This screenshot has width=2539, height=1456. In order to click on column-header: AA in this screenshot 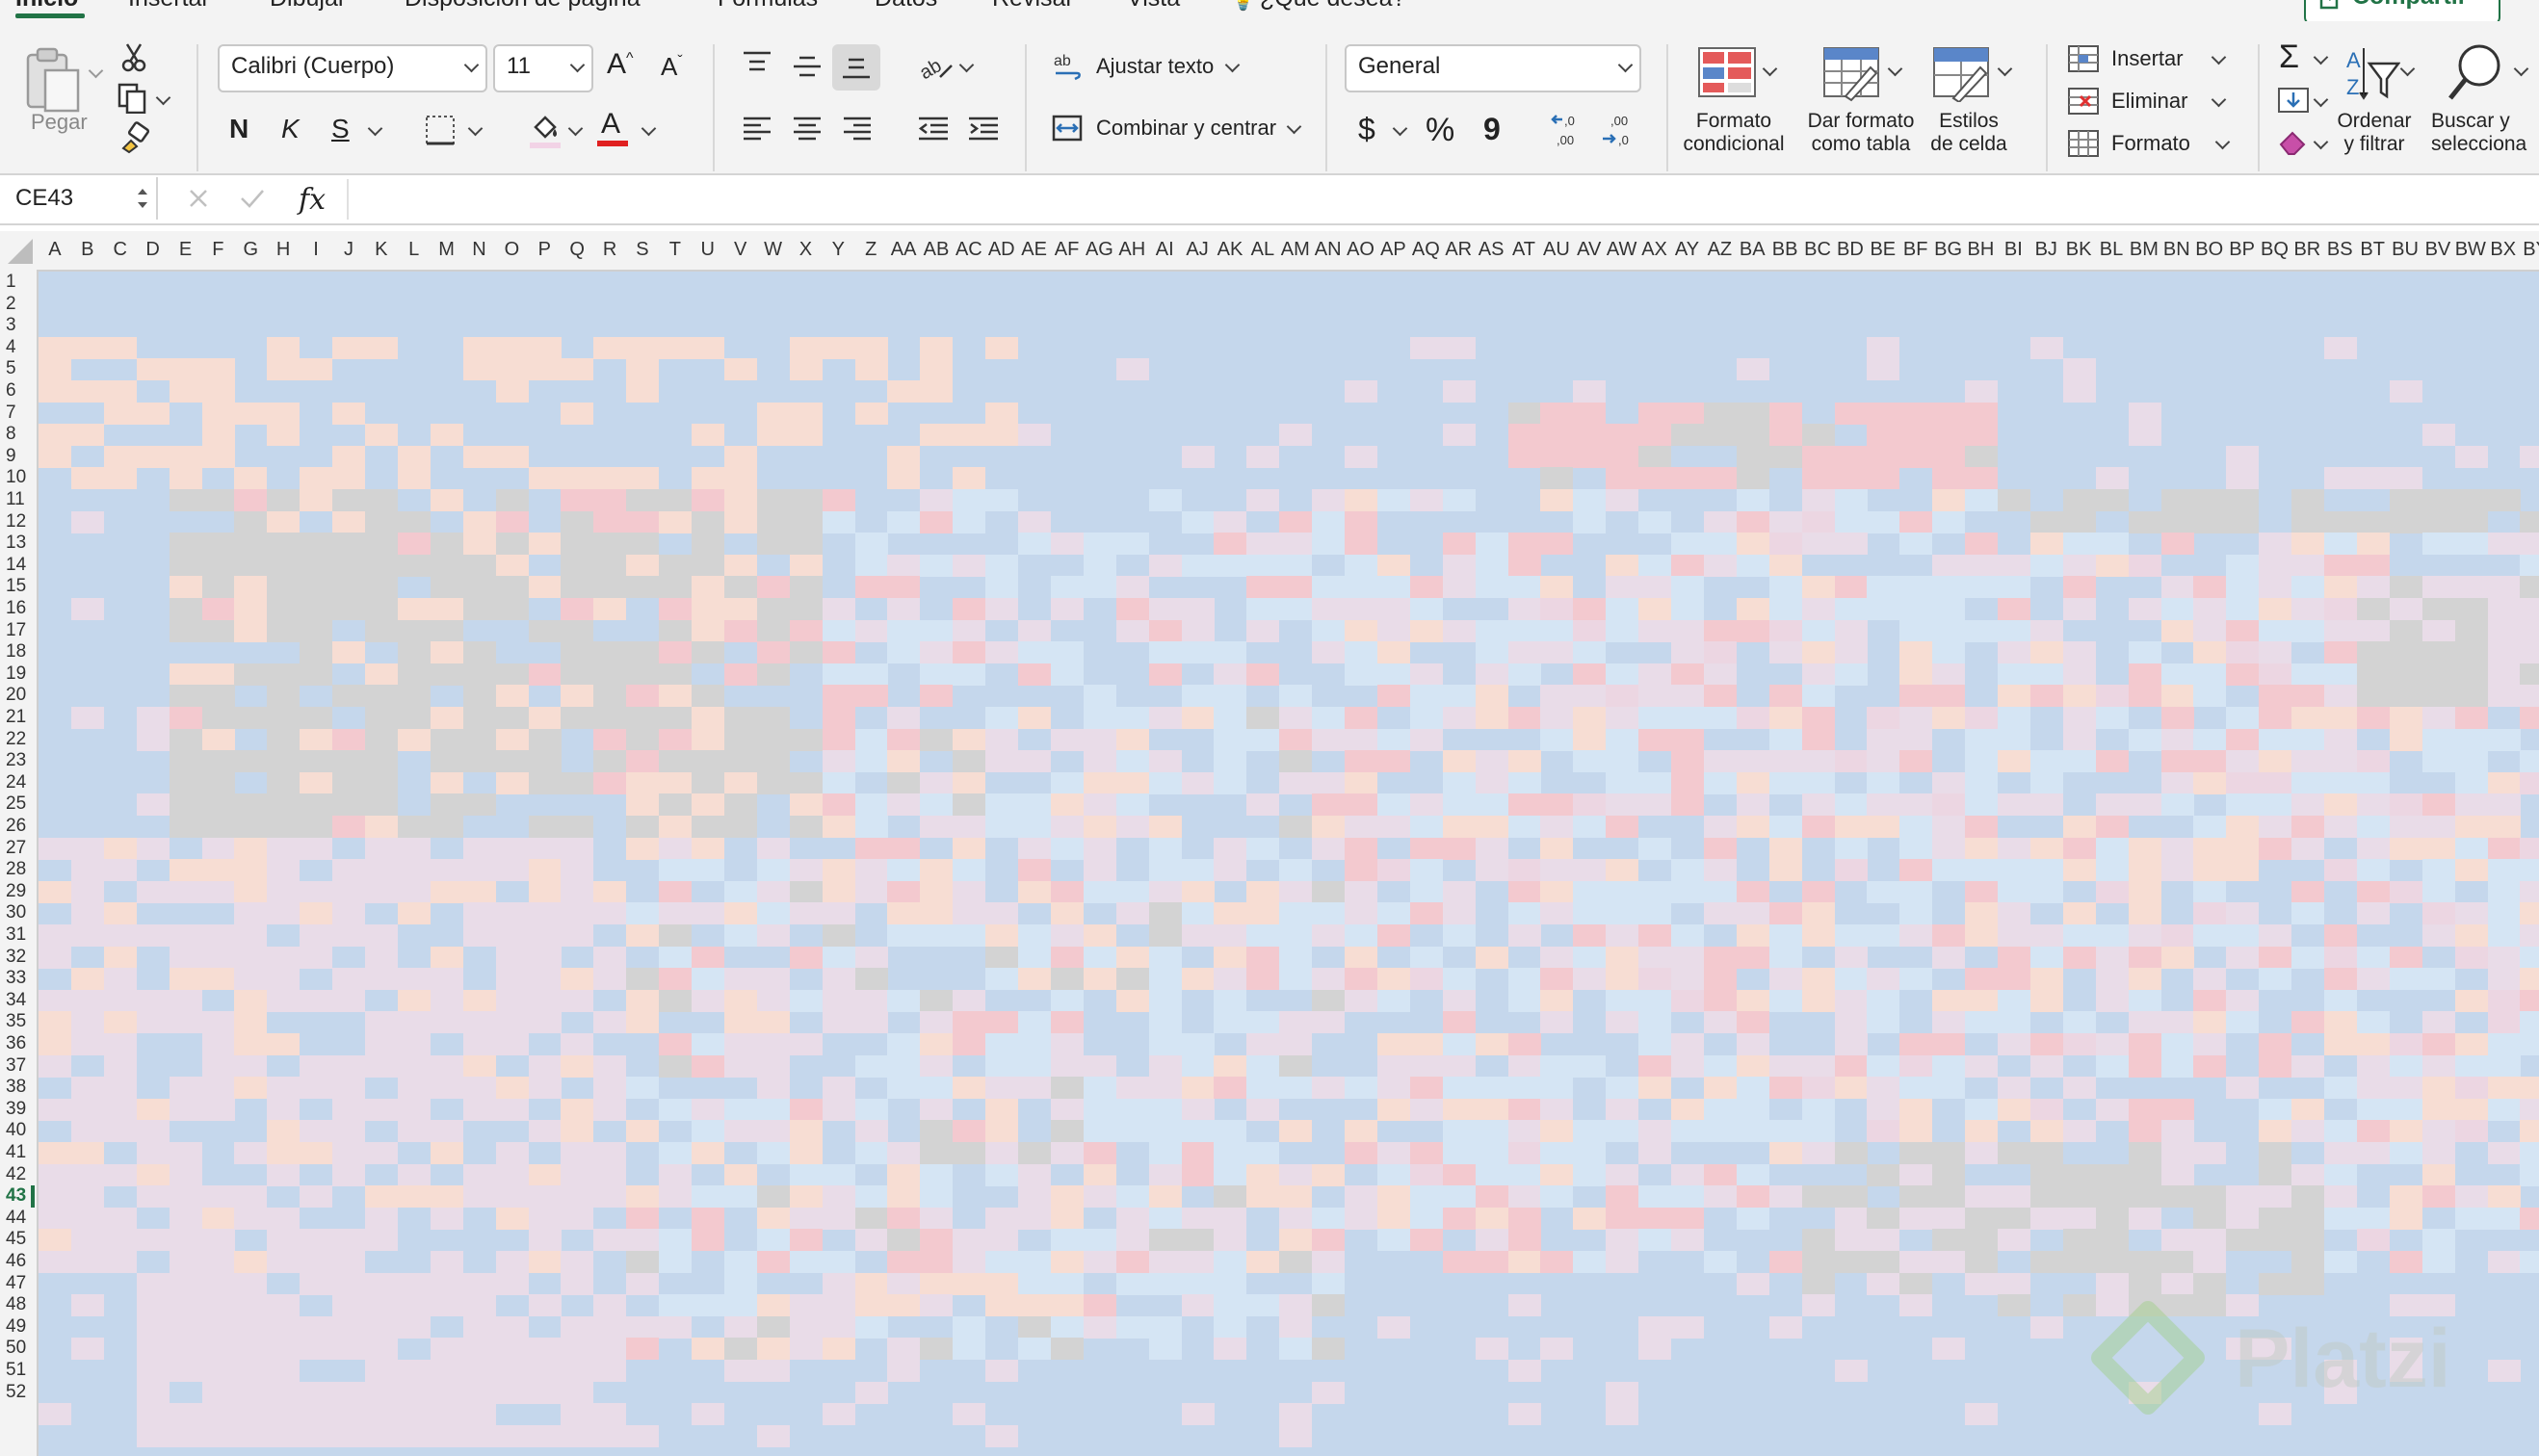, I will do `click(904, 250)`.